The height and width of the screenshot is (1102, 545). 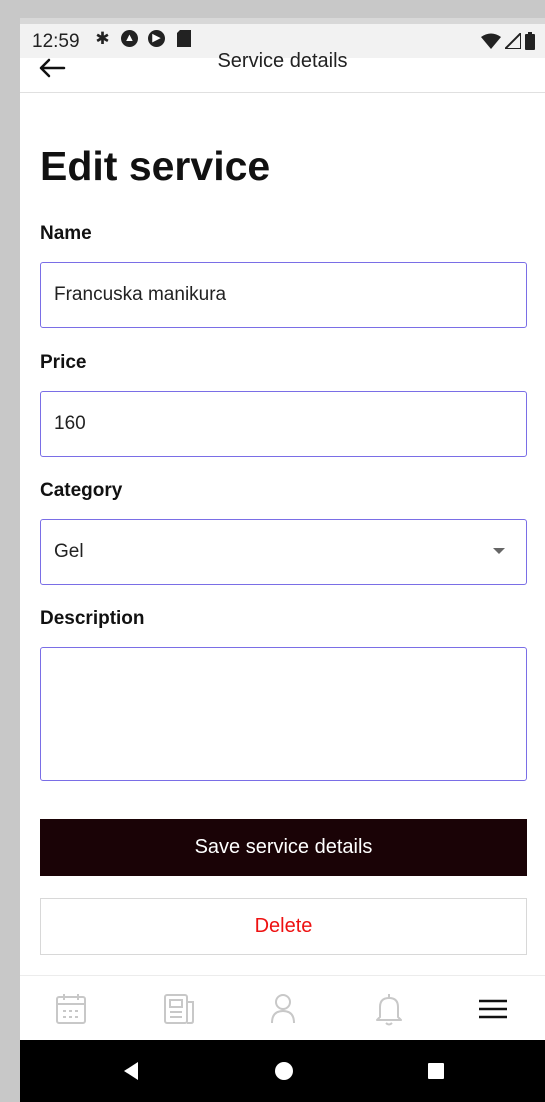 I want to click on nav-profile, so click(x=286, y=1010).